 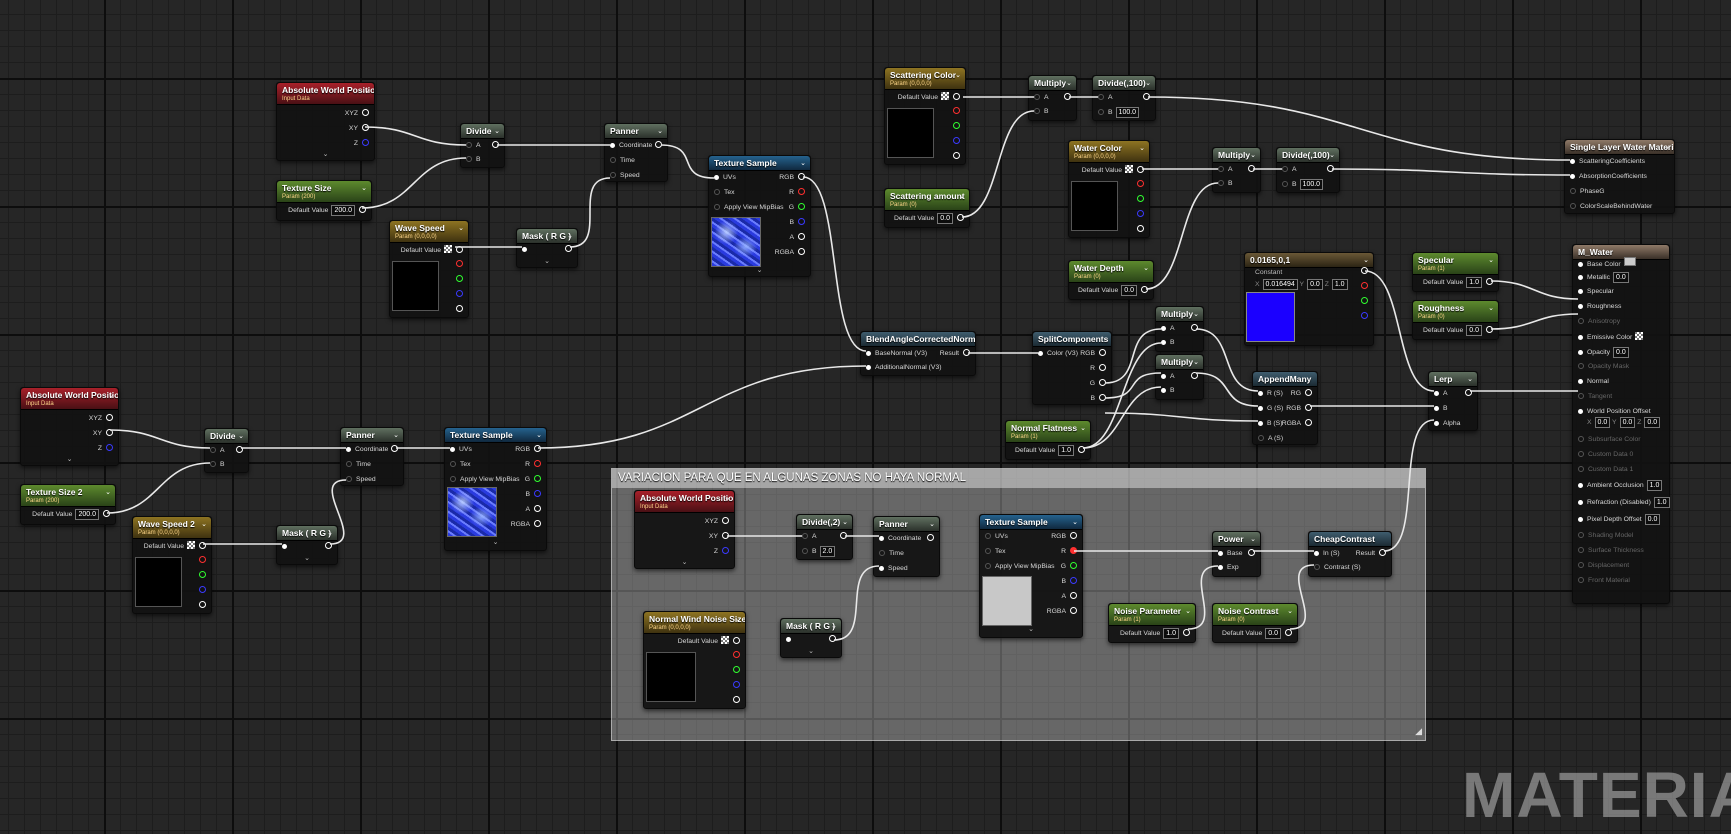 What do you see at coordinates (482, 145) in the screenshot?
I see `node-divide-1: Divide ⌄ A B` at bounding box center [482, 145].